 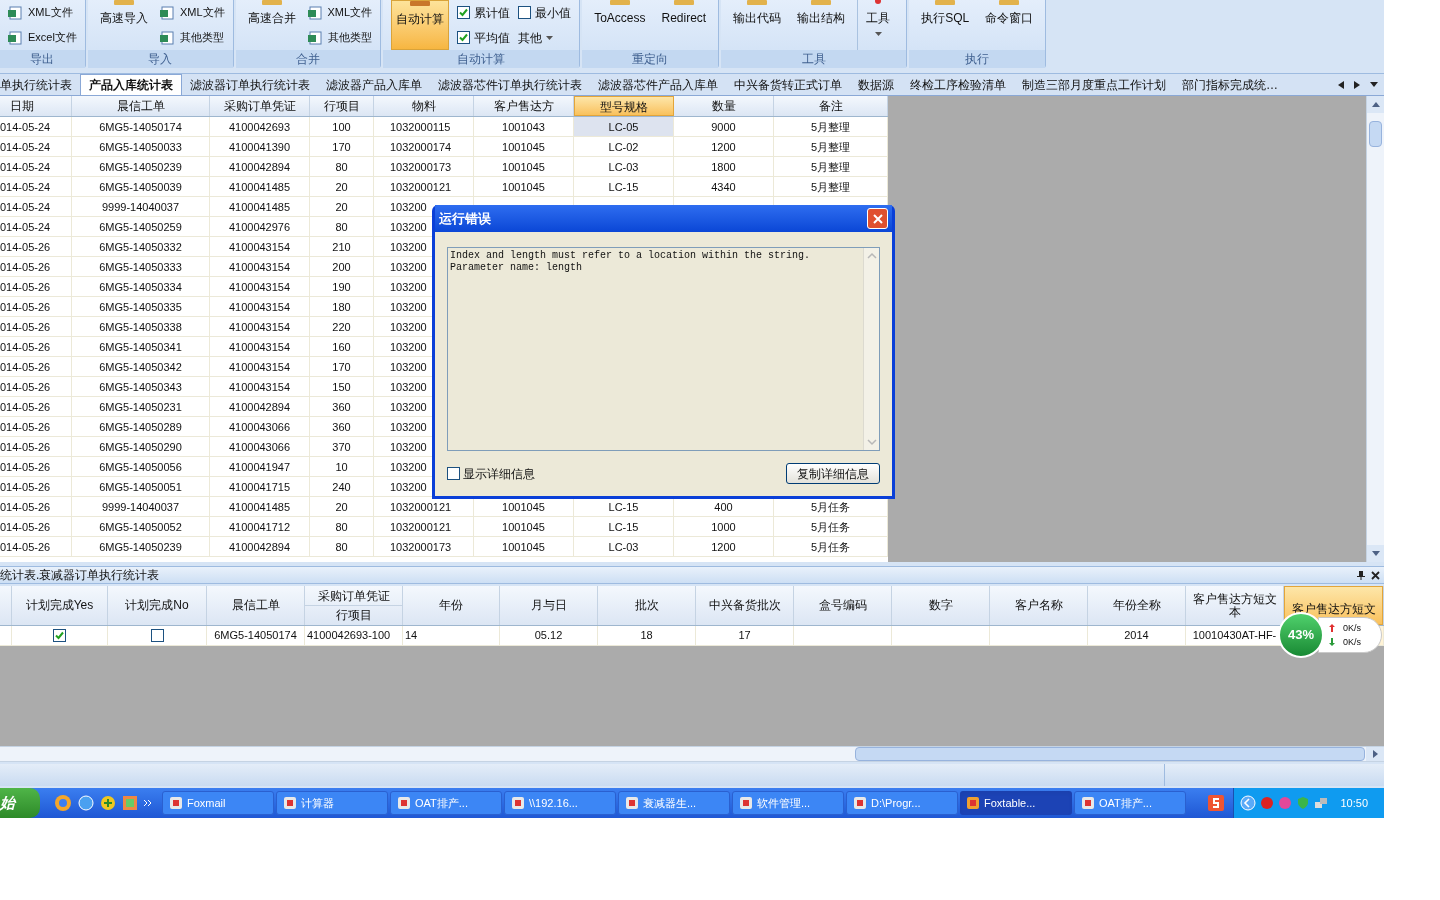 What do you see at coordinates (1234, 605) in the screenshot?
I see `column-header: 客户售达方短文本` at bounding box center [1234, 605].